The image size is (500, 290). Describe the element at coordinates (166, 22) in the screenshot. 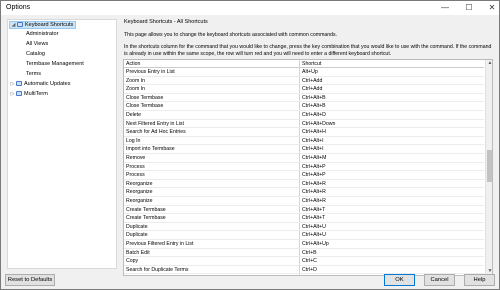

I see `page-title: Keyboard Shortcuts - All Shortcuts` at that location.